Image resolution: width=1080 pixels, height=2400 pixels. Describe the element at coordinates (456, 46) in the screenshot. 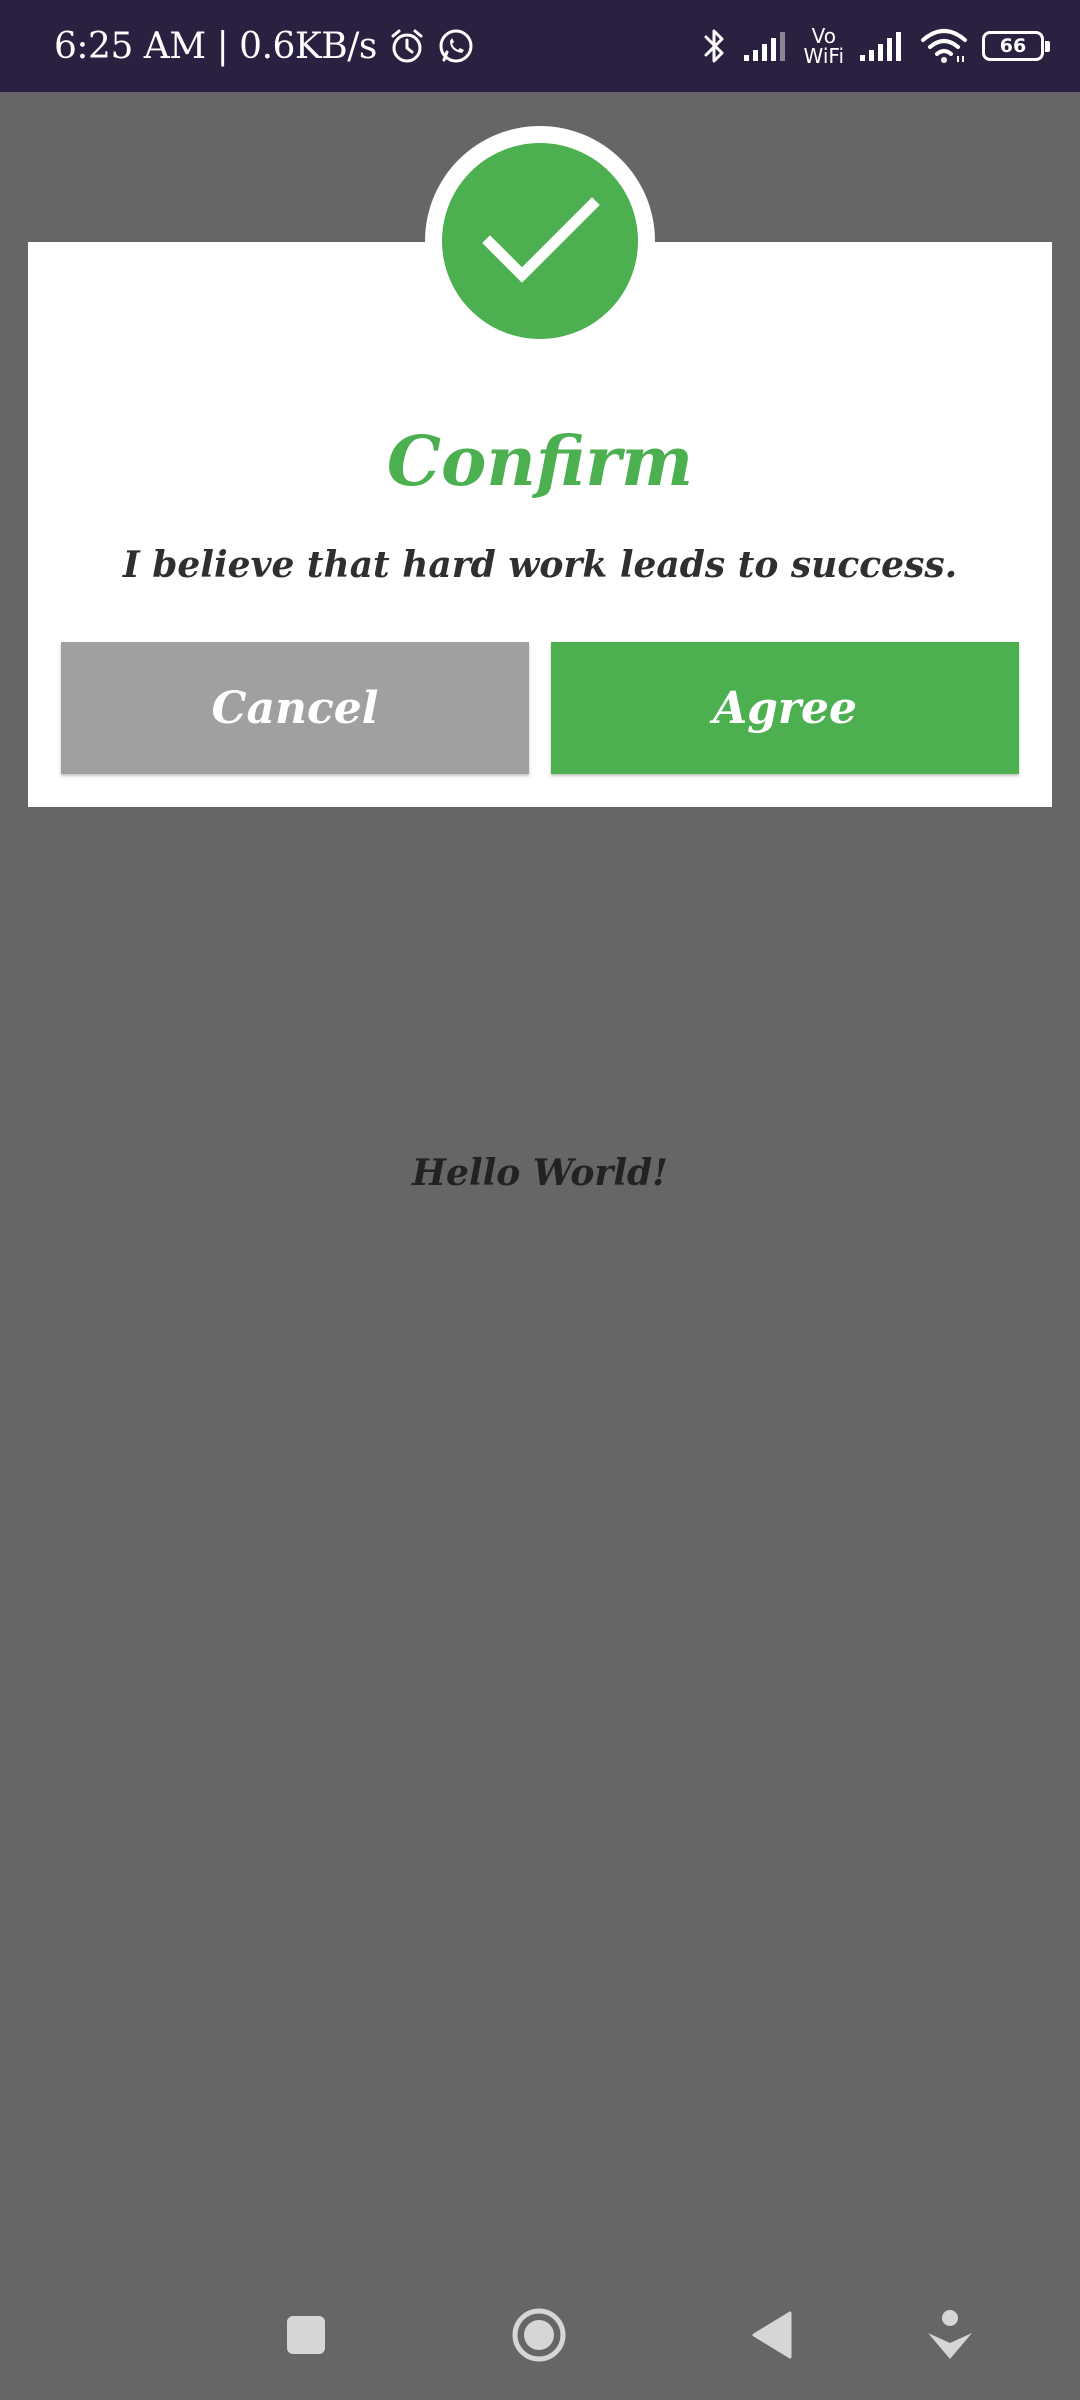

I see `whatsapp-icon` at that location.